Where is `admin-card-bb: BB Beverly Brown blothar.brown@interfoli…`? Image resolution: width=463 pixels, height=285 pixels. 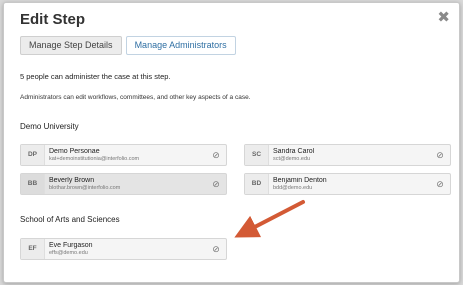
admin-card-bb: BB Beverly Brown blothar.brown@interfoli… is located at coordinates (123, 184).